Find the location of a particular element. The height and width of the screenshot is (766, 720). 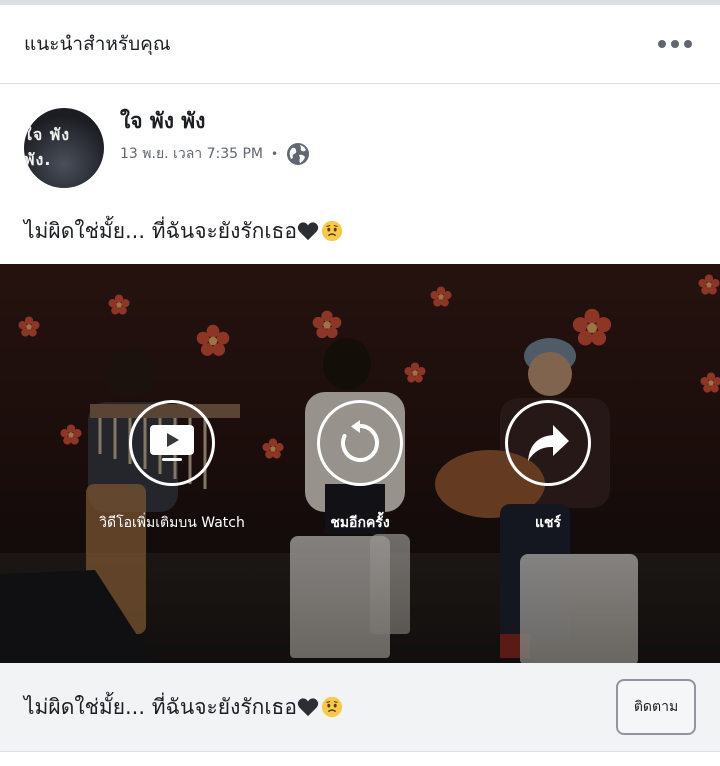

replay-icon is located at coordinates (360, 441).